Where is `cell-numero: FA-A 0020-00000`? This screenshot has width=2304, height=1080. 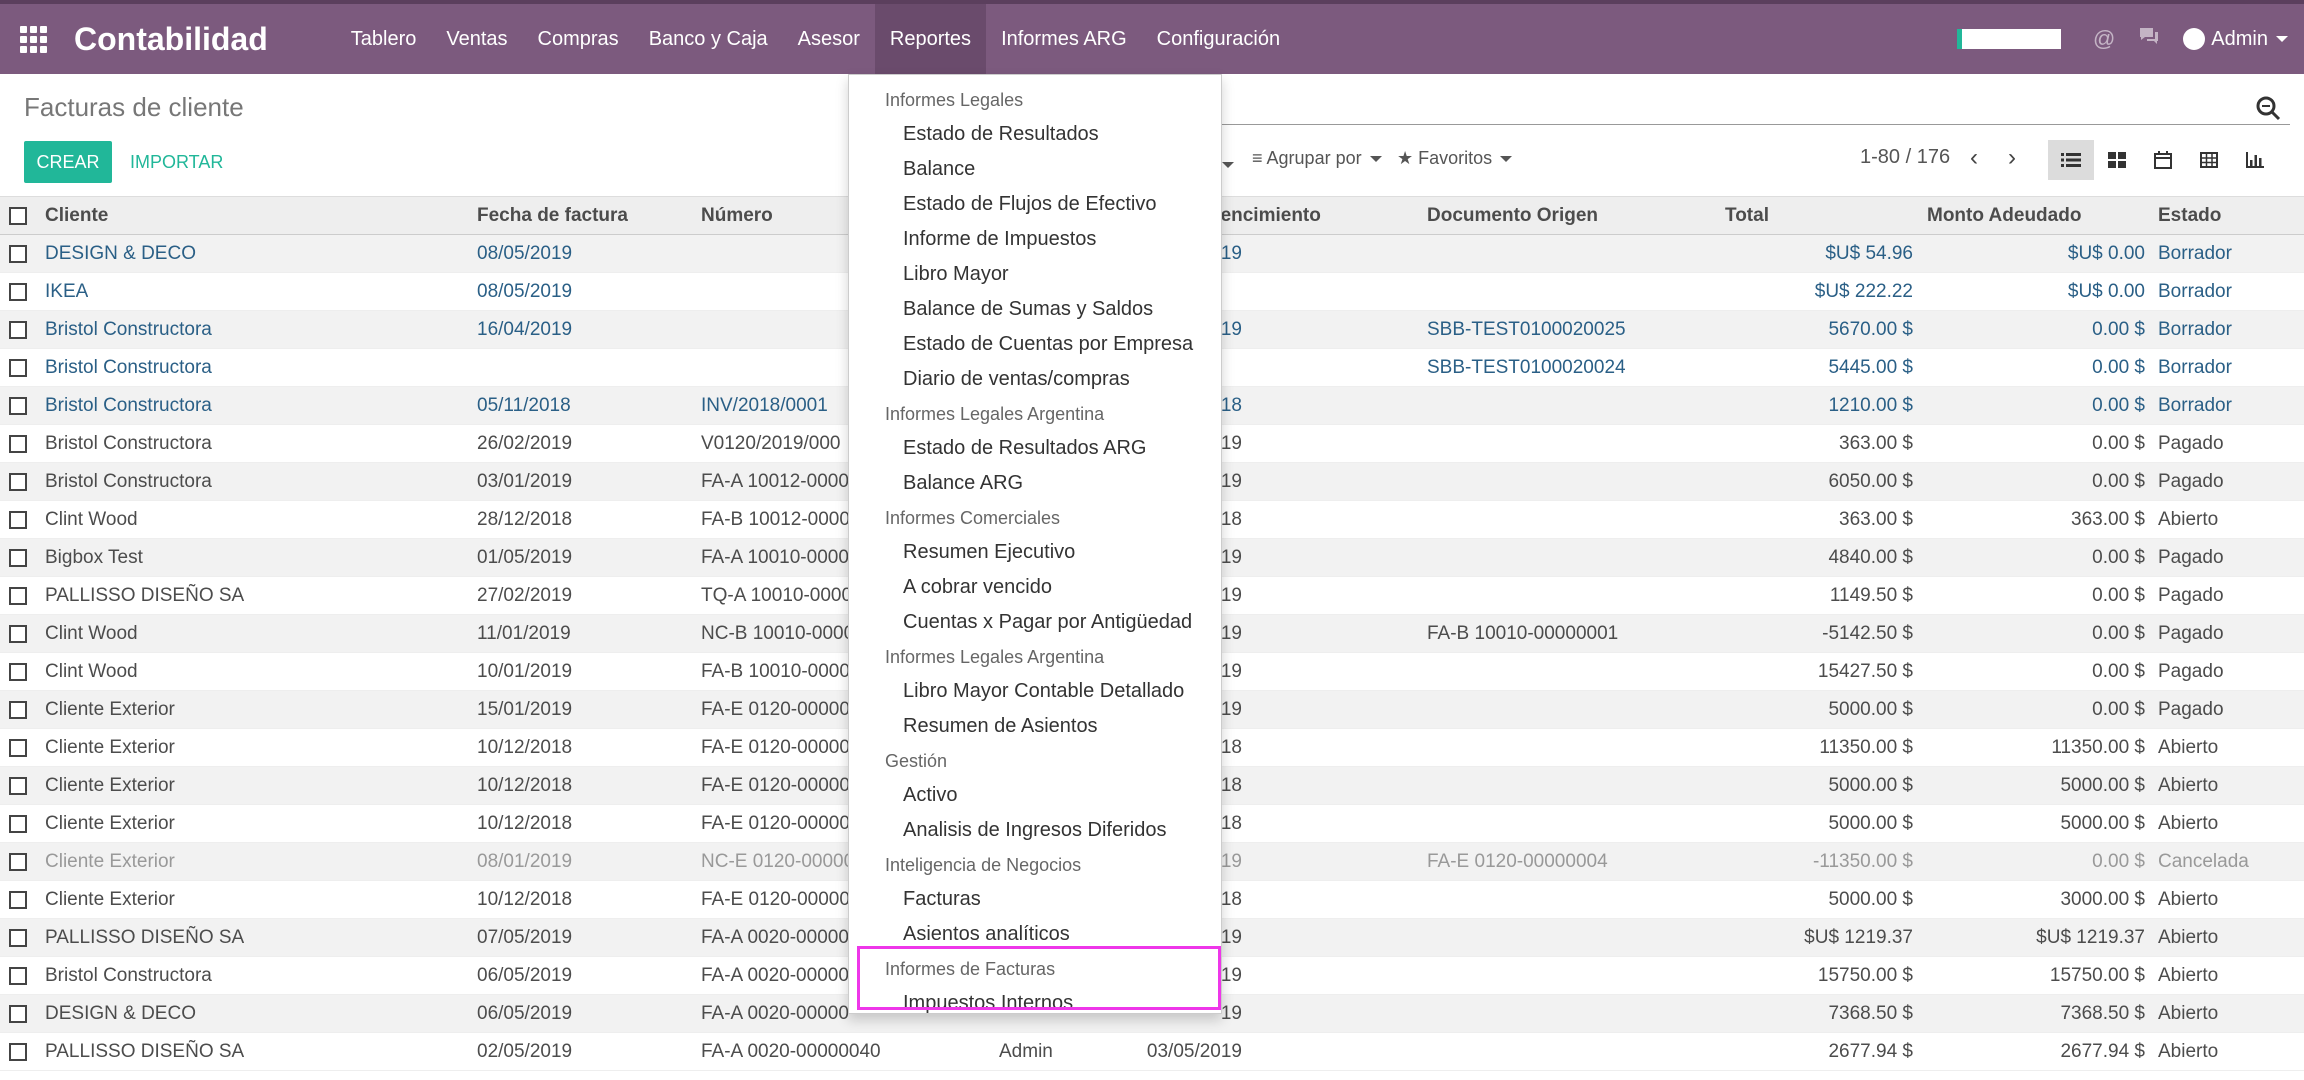 cell-numero: FA-A 0020-00000 is located at coordinates (775, 975).